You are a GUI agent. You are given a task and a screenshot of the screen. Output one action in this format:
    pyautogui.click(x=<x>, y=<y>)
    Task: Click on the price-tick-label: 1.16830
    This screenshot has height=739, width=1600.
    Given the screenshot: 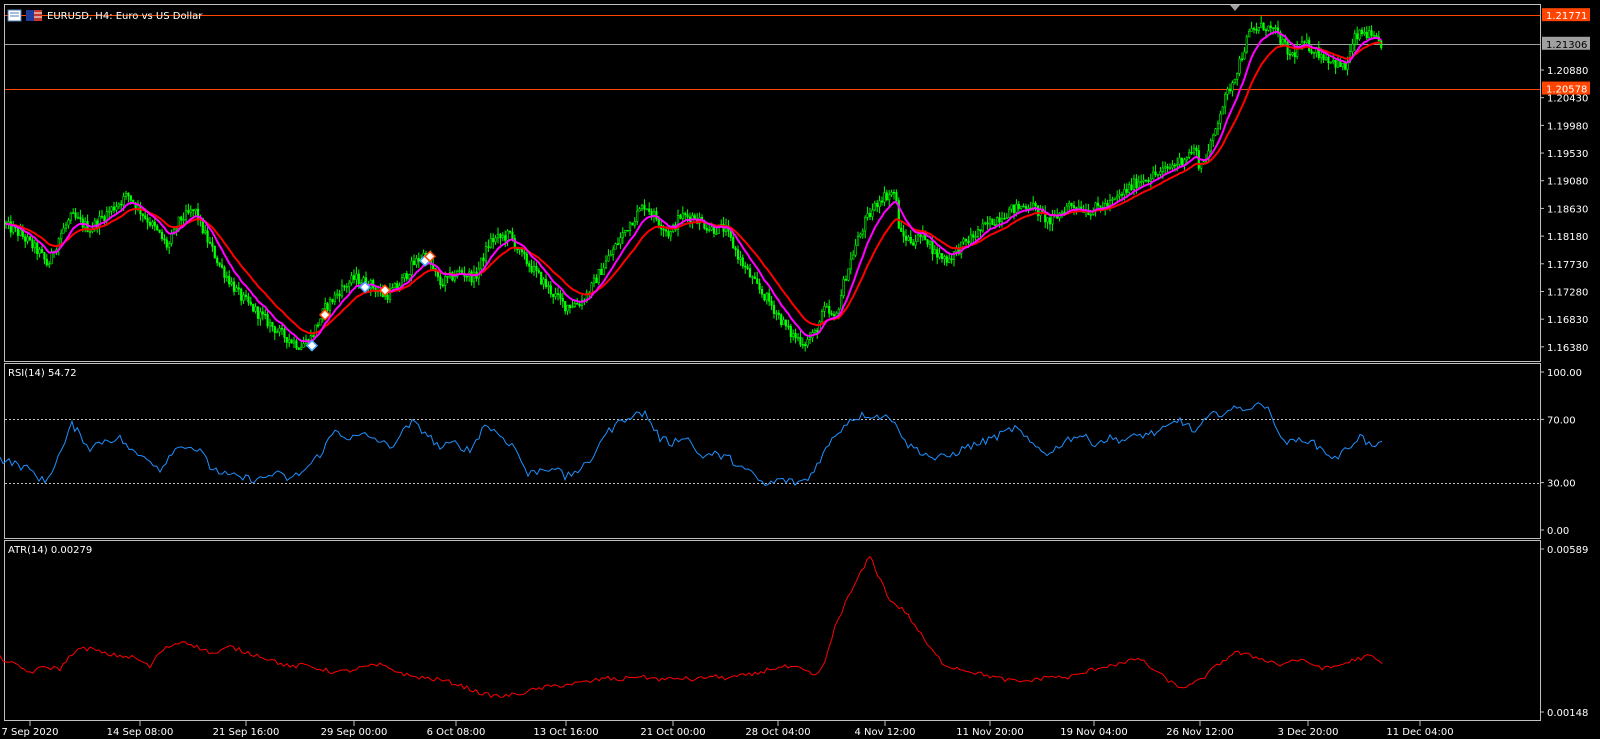 What is the action you would take?
    pyautogui.click(x=1567, y=320)
    